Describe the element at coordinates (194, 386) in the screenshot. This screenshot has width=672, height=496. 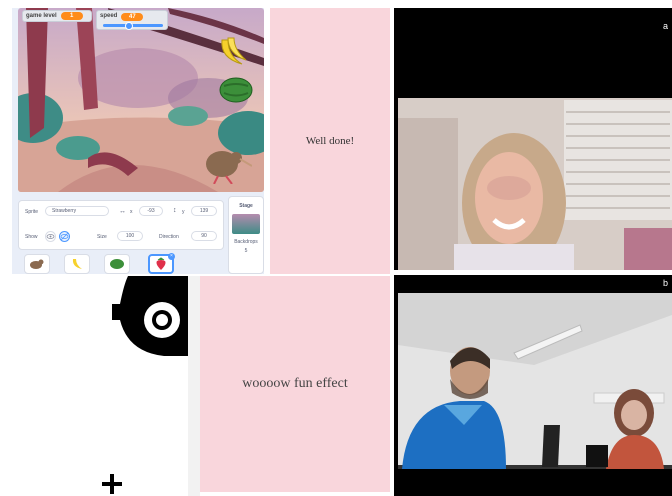
I see `panel-divider` at that location.